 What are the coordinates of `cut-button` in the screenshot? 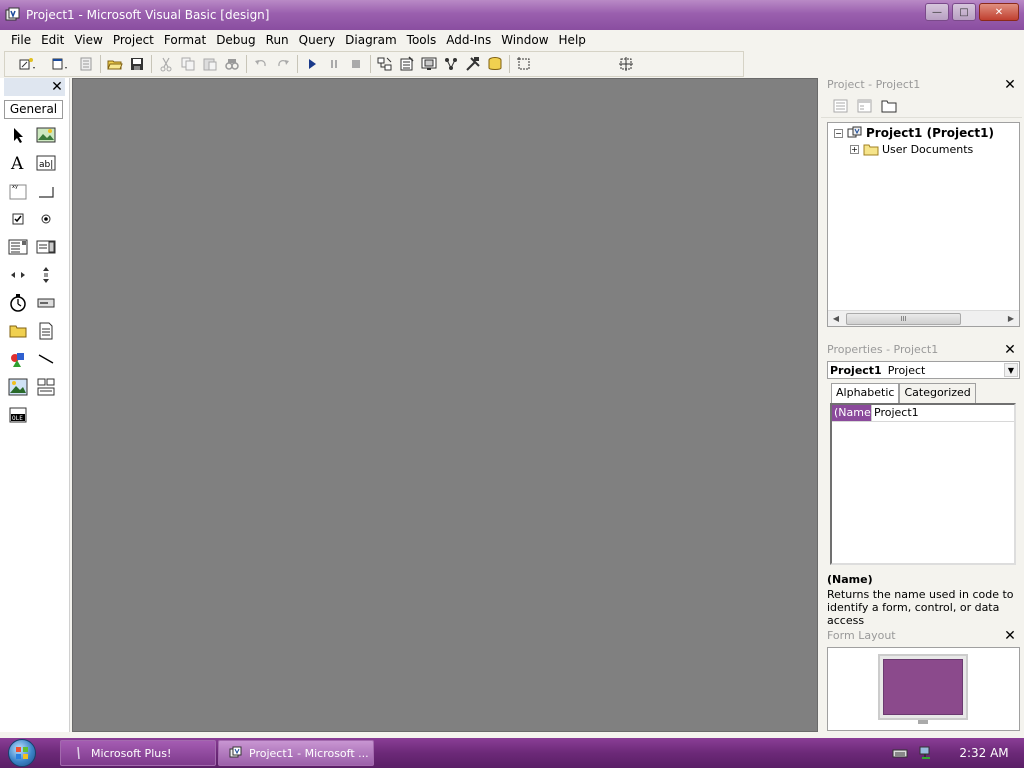 It's located at (166, 64).